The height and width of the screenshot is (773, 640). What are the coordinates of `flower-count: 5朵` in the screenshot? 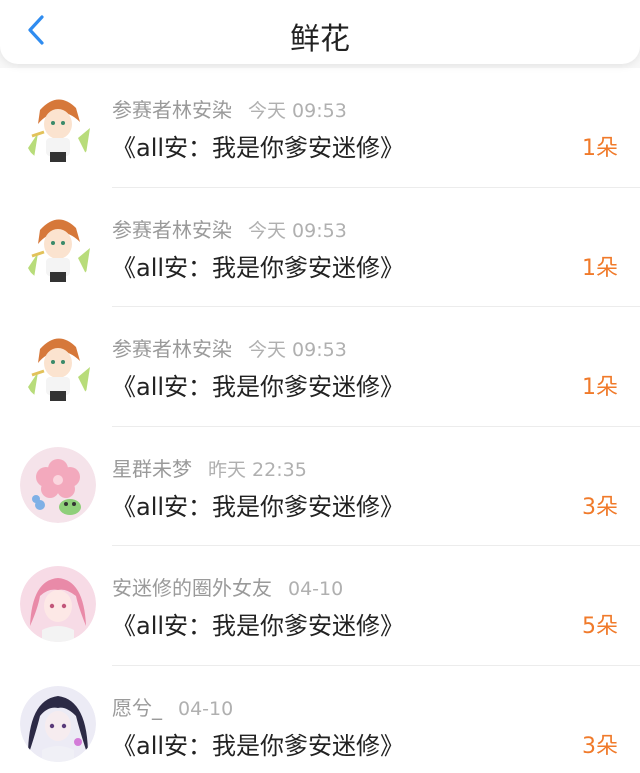 It's located at (600, 626).